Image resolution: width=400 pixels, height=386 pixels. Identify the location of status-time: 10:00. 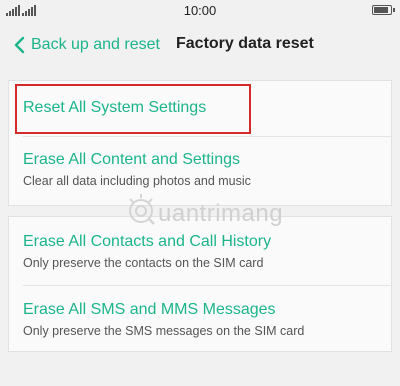
(200, 10).